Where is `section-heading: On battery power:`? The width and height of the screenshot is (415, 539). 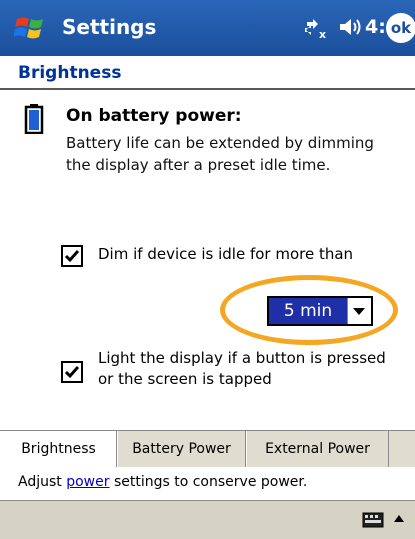 section-heading: On battery power: is located at coordinates (154, 116).